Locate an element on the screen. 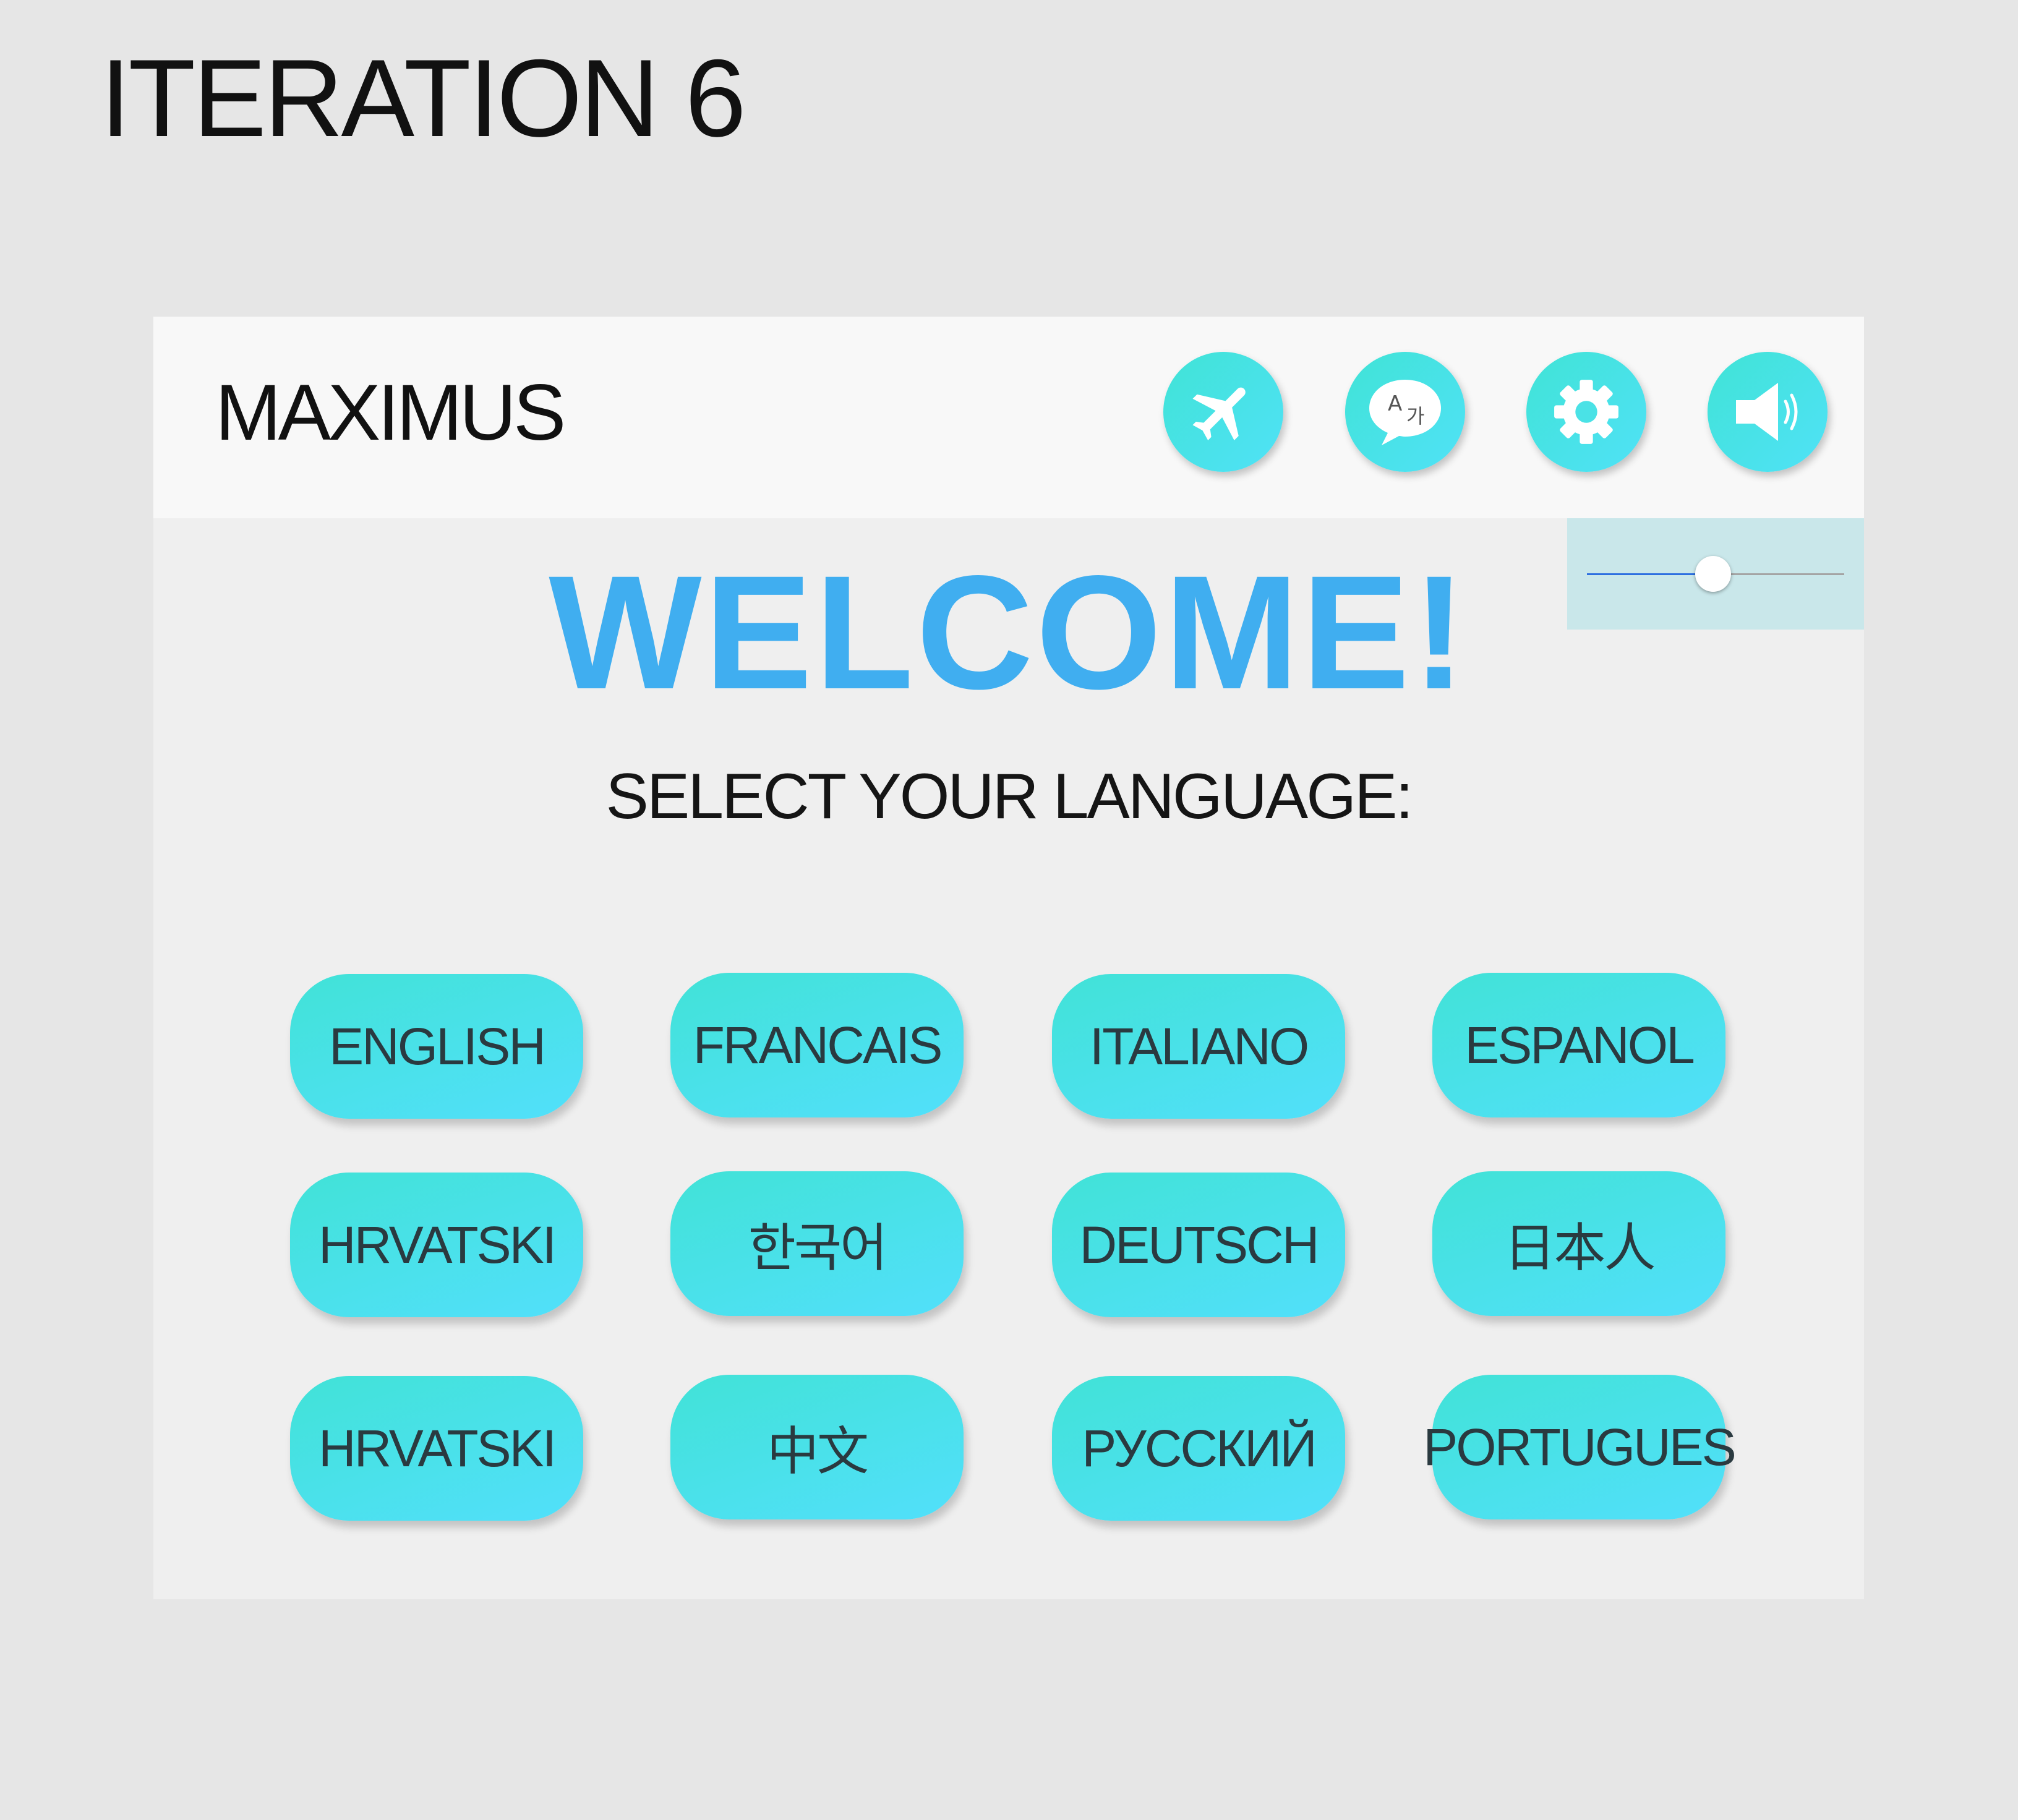 Image resolution: width=2018 pixels, height=1820 pixels. translate-button: A 가 is located at coordinates (1405, 412).